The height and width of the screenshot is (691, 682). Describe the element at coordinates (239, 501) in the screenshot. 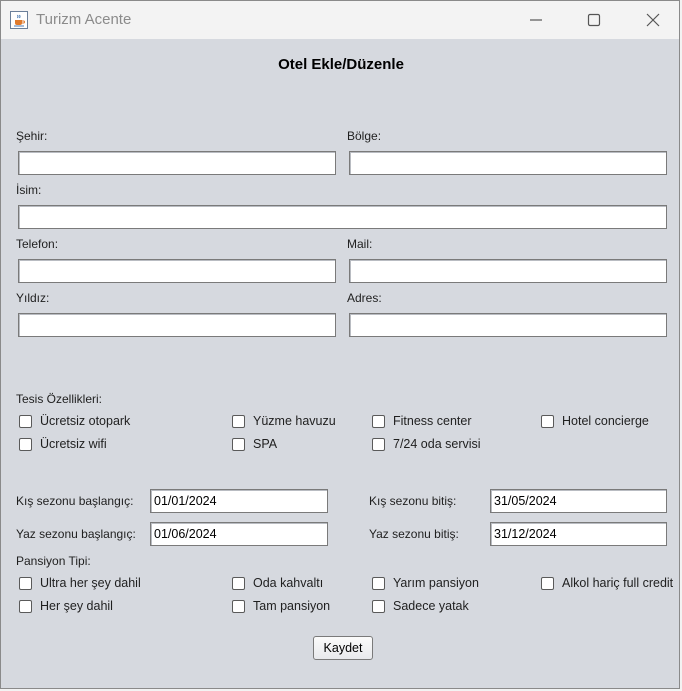

I see `winter-start-field` at that location.